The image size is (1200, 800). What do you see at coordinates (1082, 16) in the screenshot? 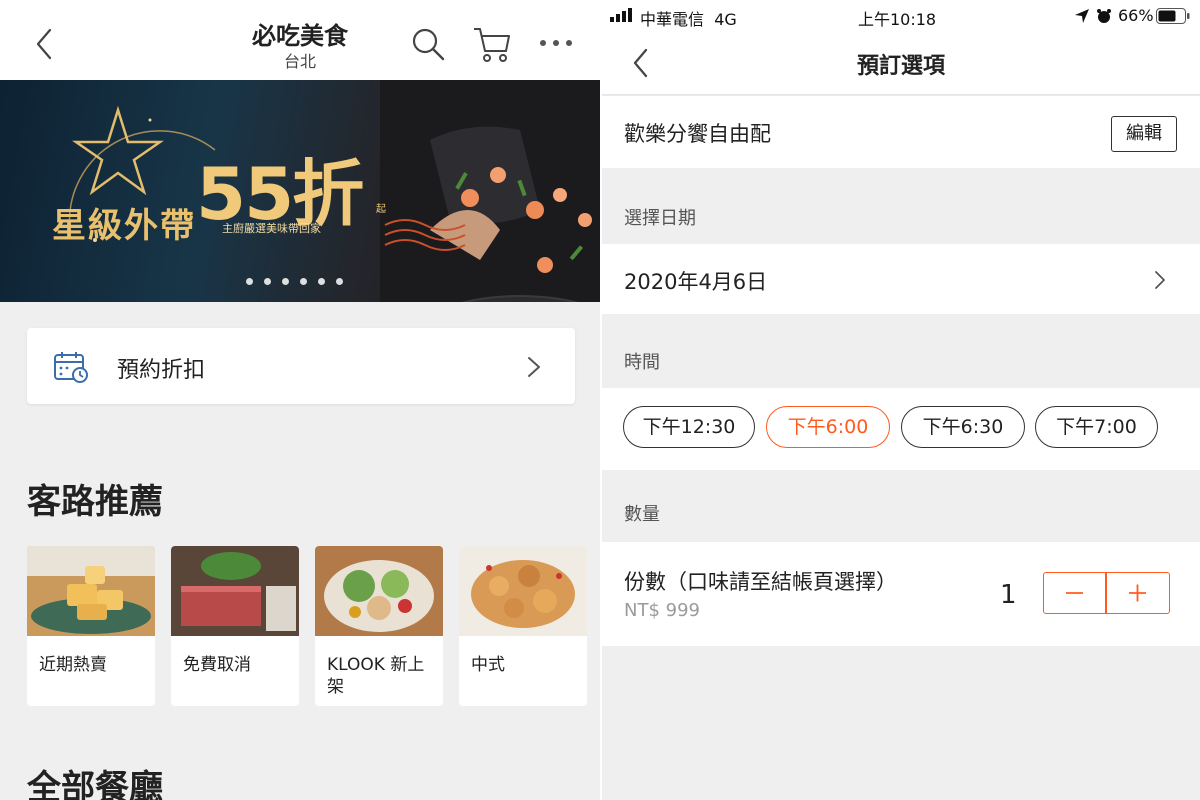
I see `location-arrow-icon` at bounding box center [1082, 16].